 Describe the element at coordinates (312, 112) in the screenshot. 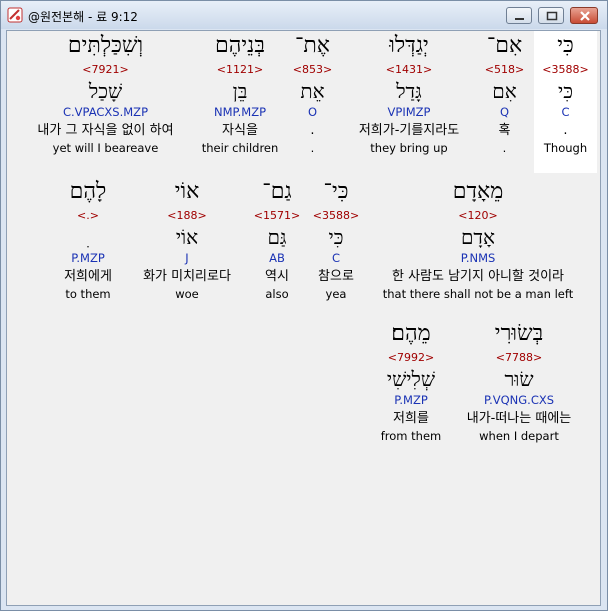

I see `parsing-code: O` at that location.